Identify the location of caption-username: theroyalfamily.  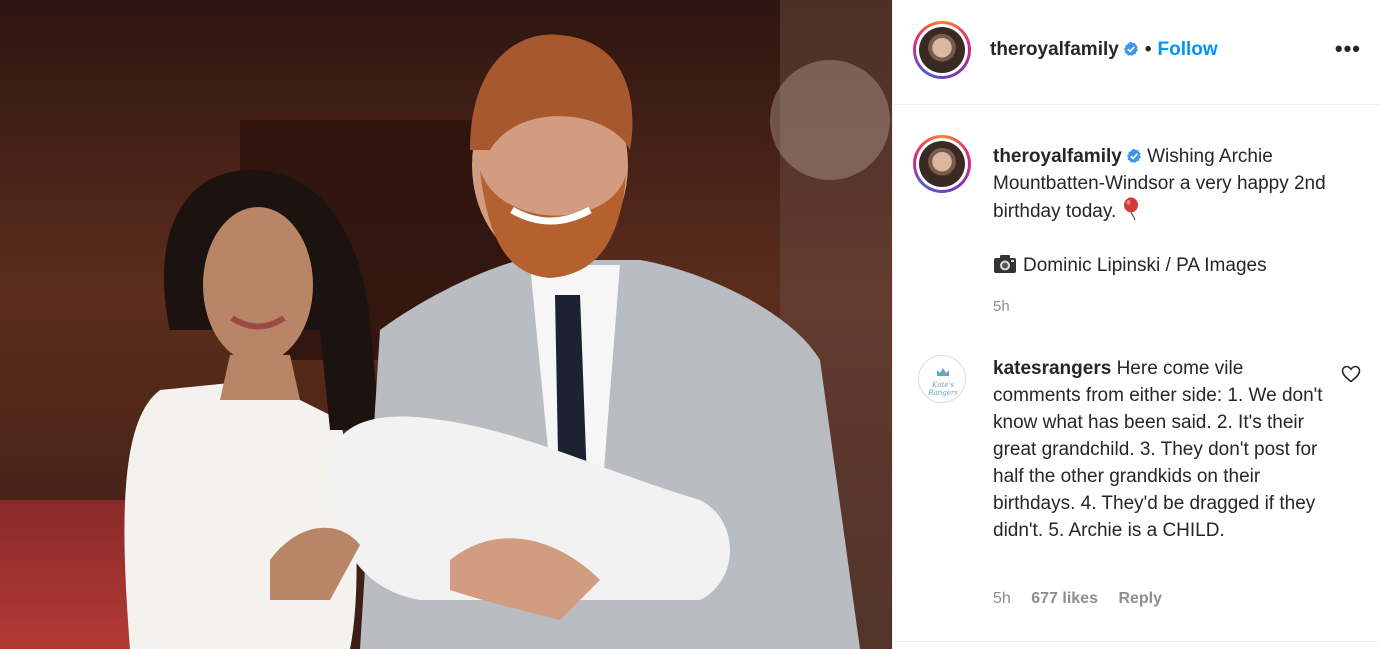
(1057, 156).